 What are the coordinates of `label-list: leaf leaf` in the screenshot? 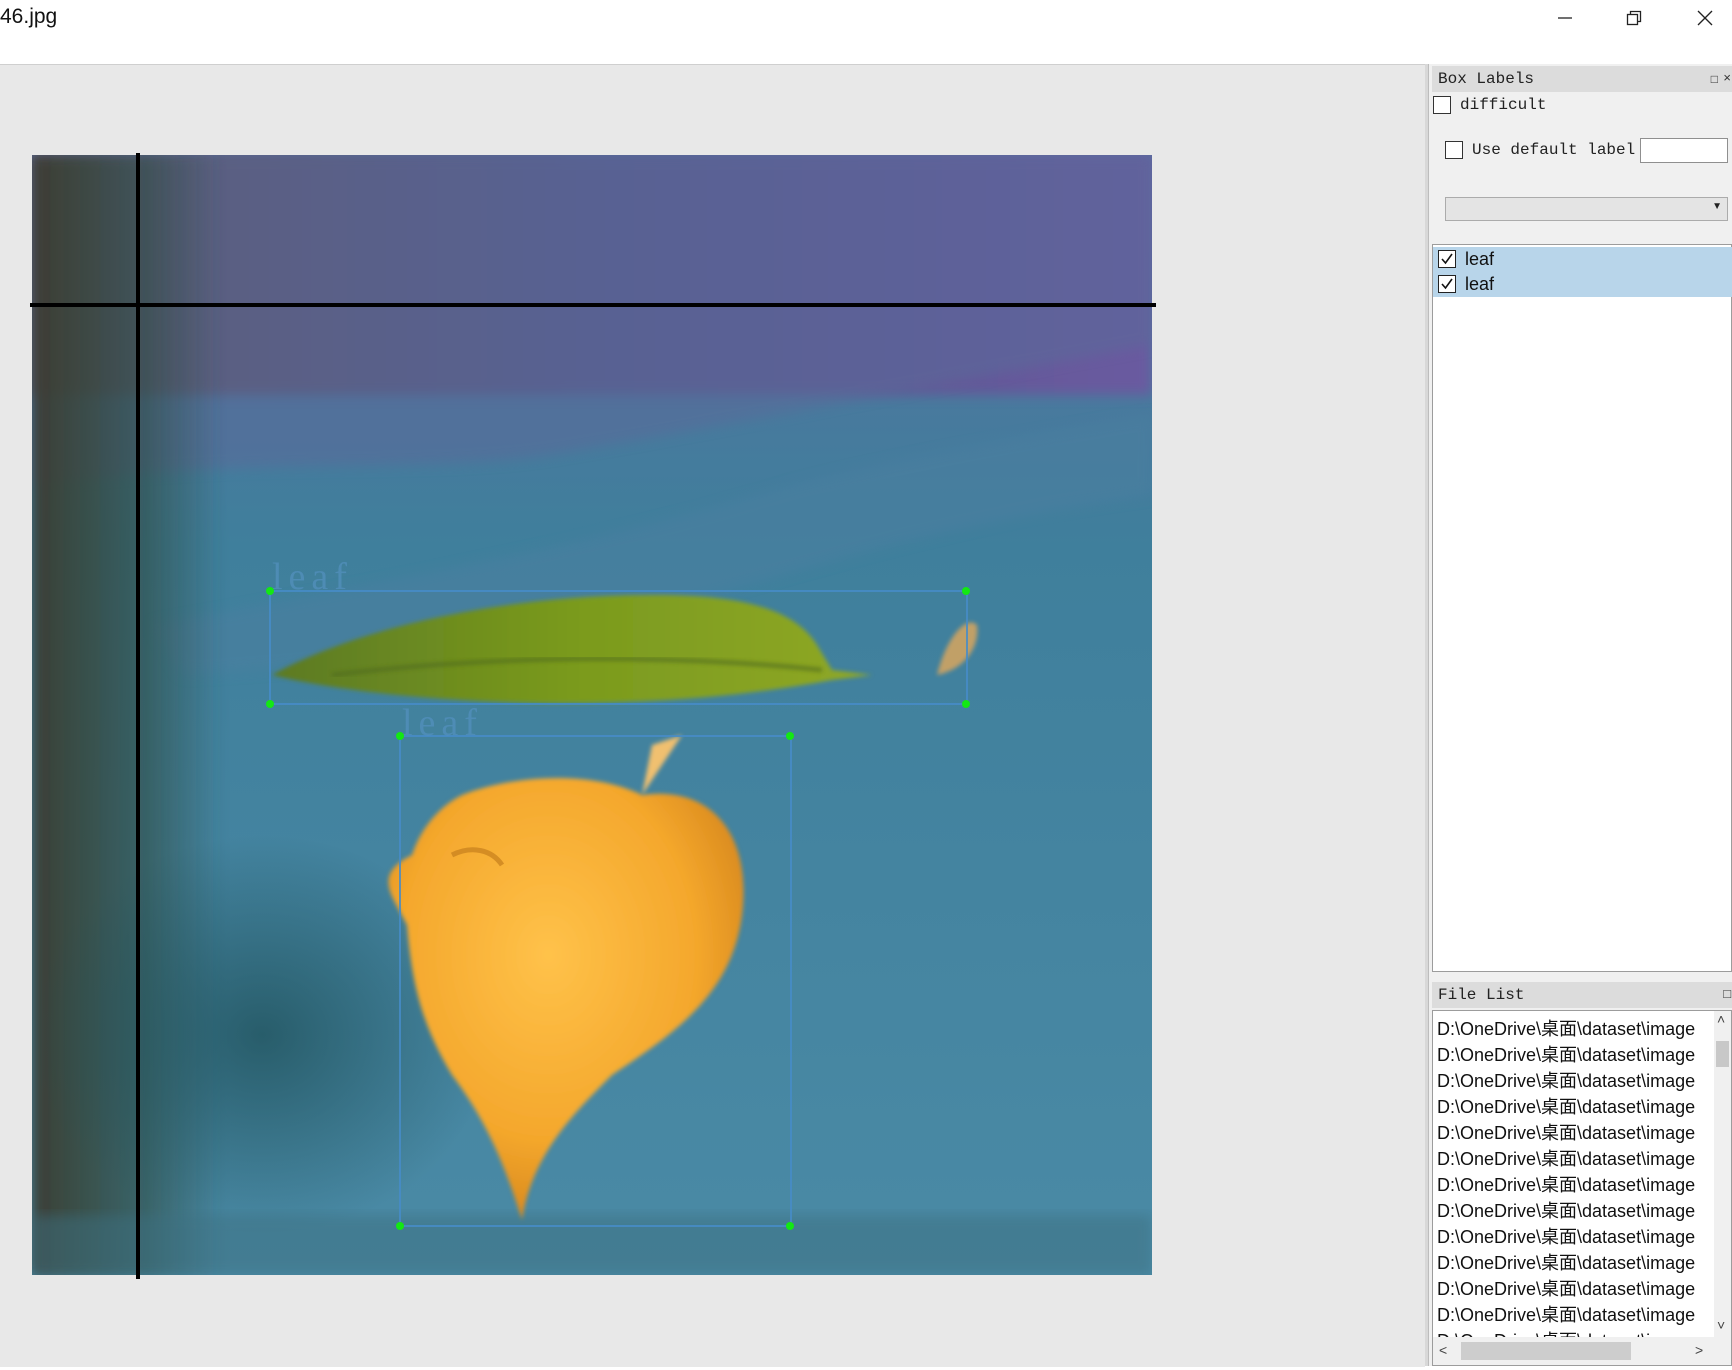 It's located at (1582, 608).